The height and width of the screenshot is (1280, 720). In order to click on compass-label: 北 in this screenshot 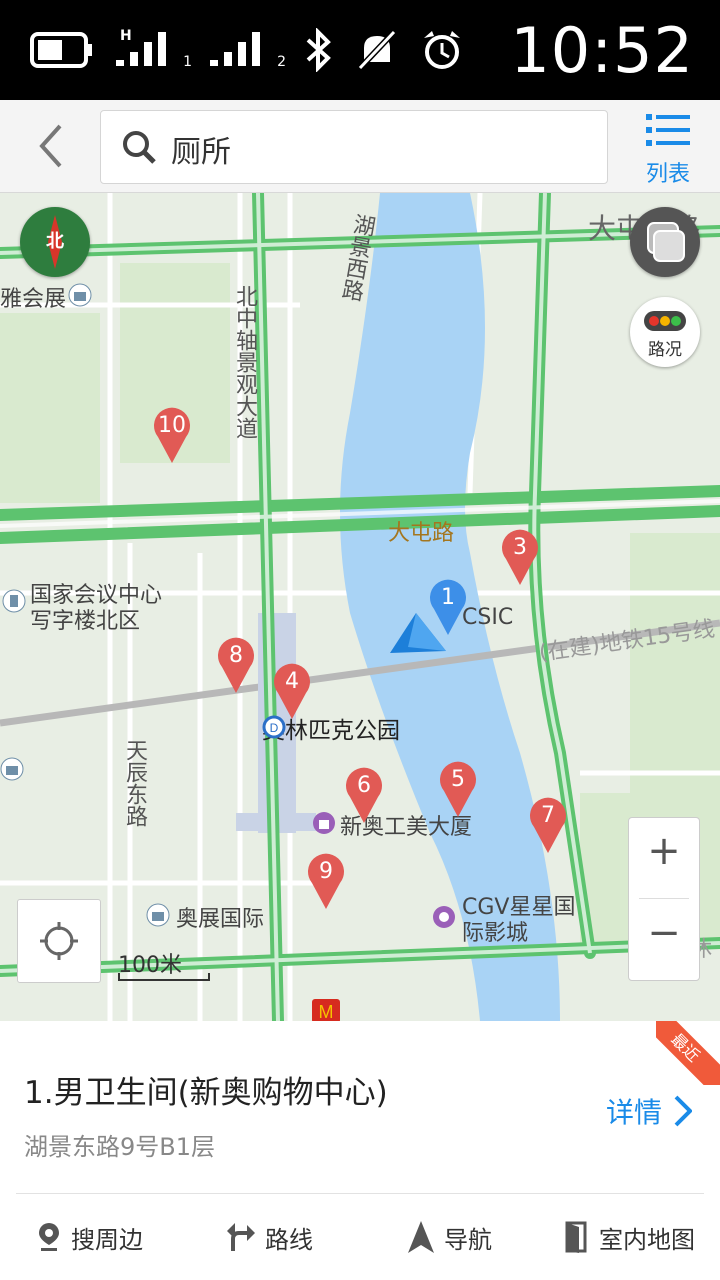, I will do `click(55, 241)`.